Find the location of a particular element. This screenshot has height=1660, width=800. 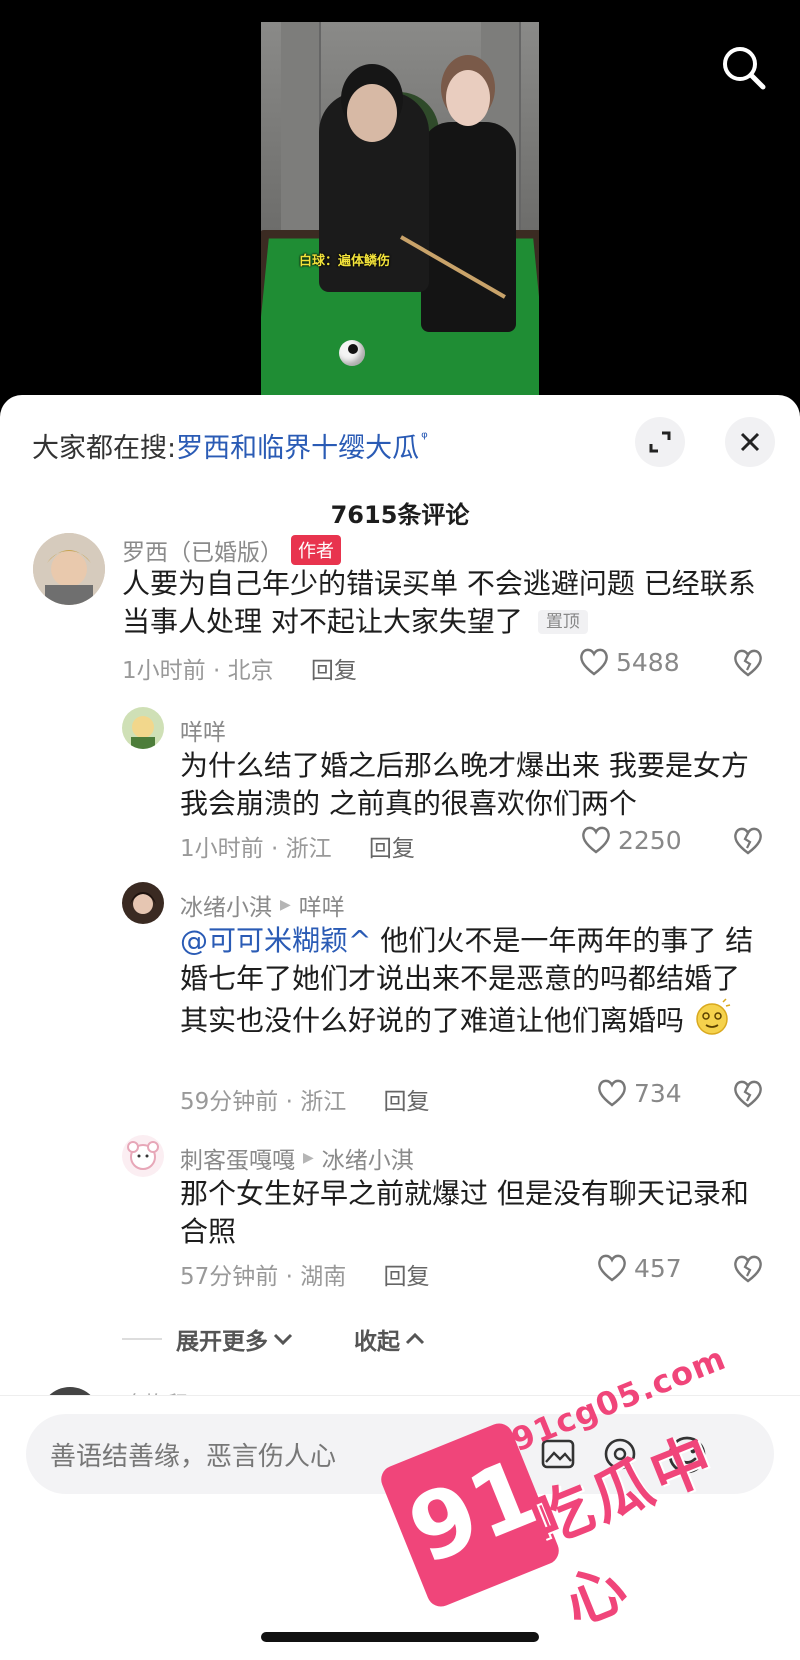

comment-meta: 57分钟前 · 湖南 回复 is located at coordinates (305, 1274).